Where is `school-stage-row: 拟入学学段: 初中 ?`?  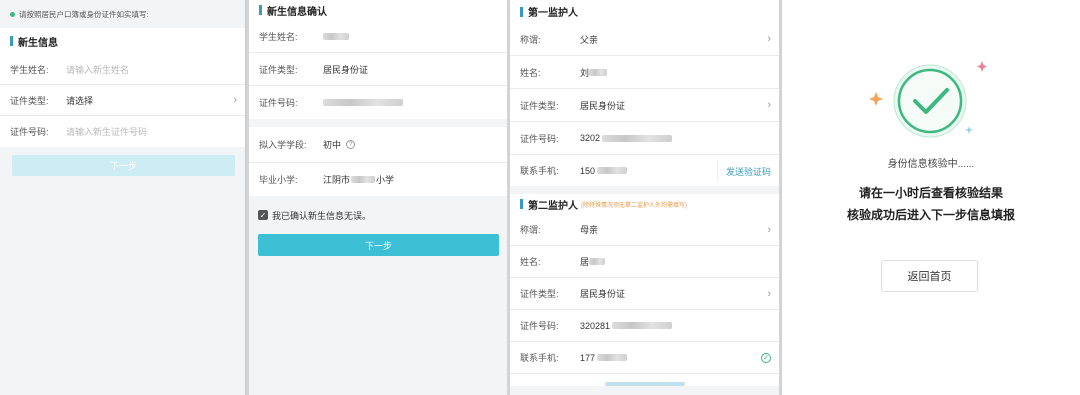
school-stage-row: 拟入学学段: 初中 ? is located at coordinates (378, 145).